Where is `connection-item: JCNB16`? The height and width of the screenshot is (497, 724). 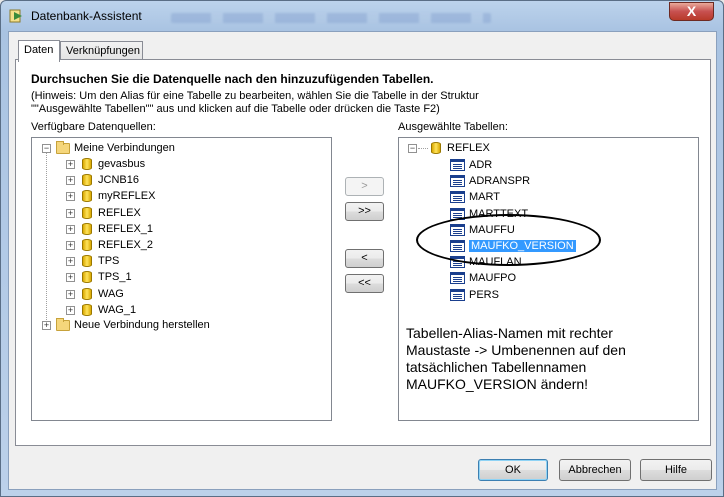
connection-item: JCNB16 is located at coordinates (118, 180).